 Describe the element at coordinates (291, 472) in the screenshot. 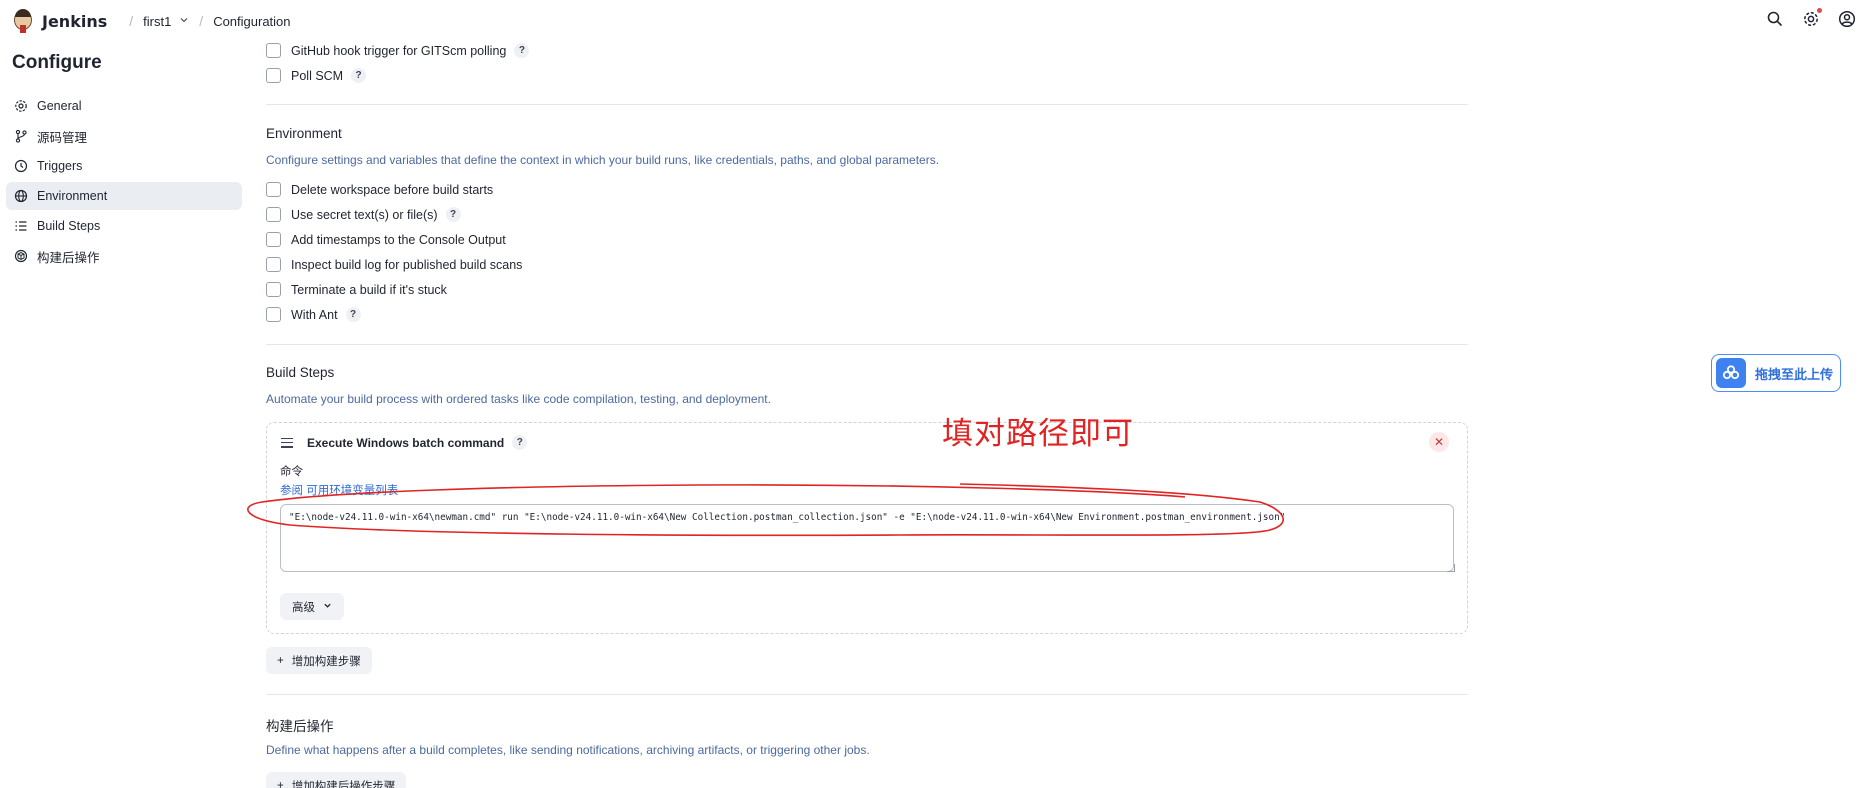

I see `command-label: 命令` at that location.